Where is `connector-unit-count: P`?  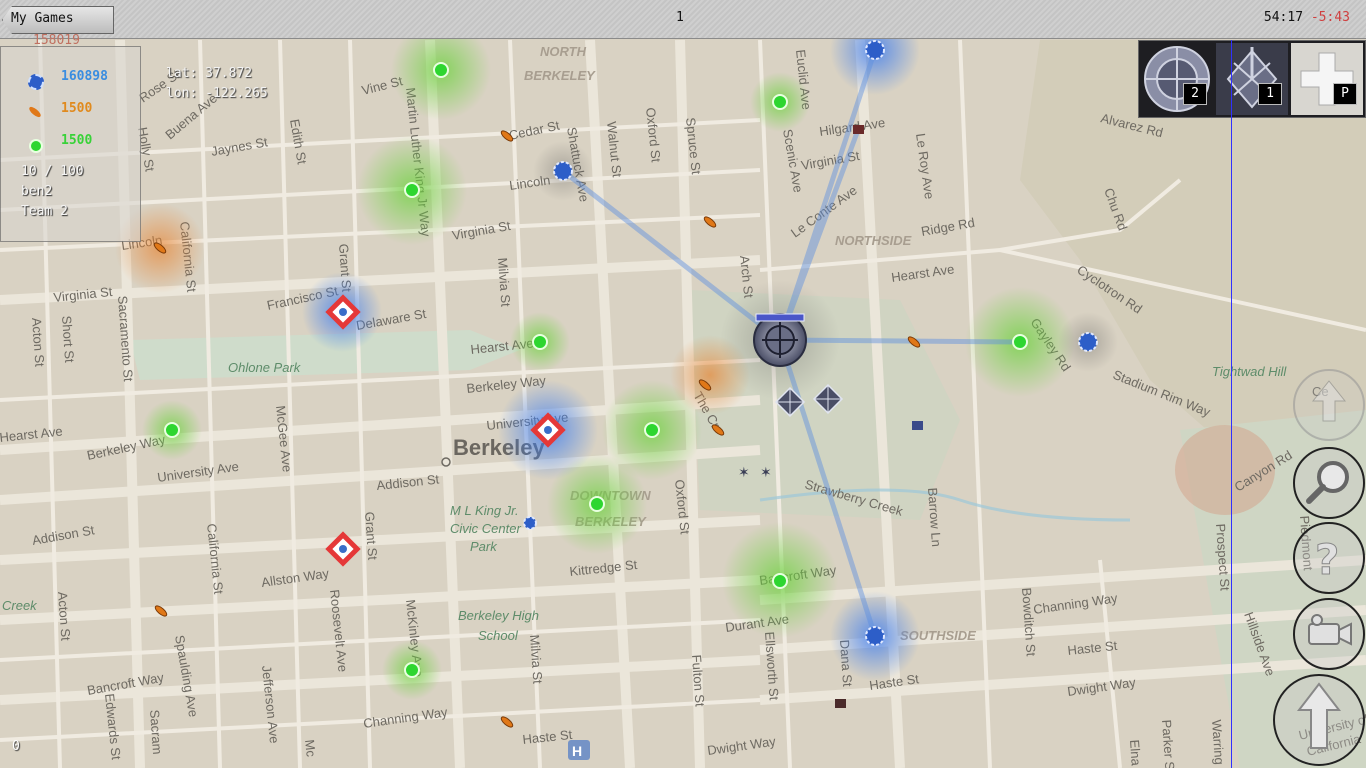 connector-unit-count: P is located at coordinates (1345, 94).